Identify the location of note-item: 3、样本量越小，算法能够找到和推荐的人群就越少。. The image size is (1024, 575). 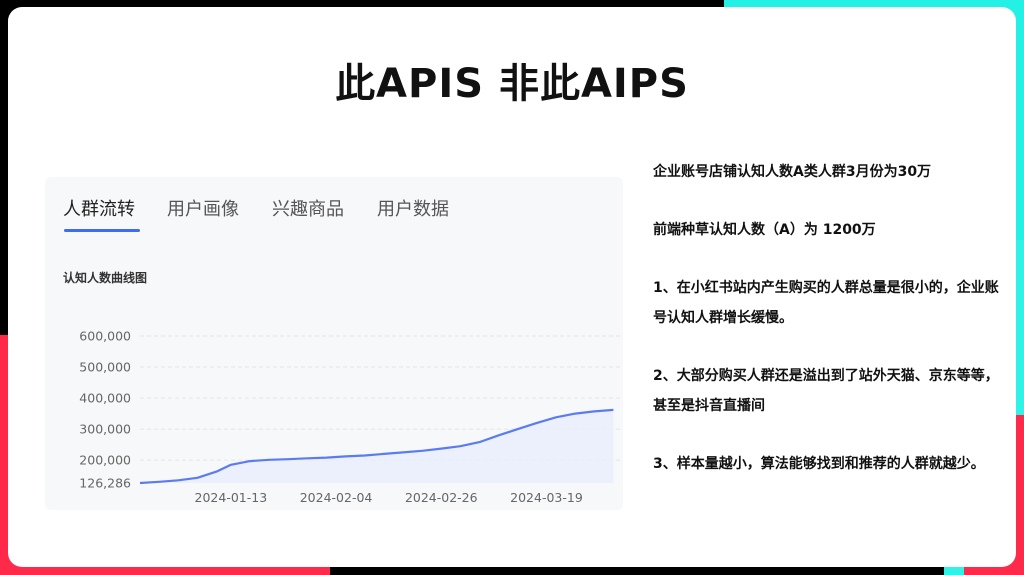
(819, 464).